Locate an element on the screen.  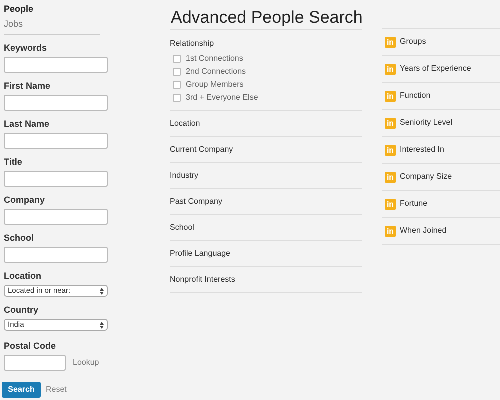
checkbox-label: 2nd Connections is located at coordinates (216, 72).